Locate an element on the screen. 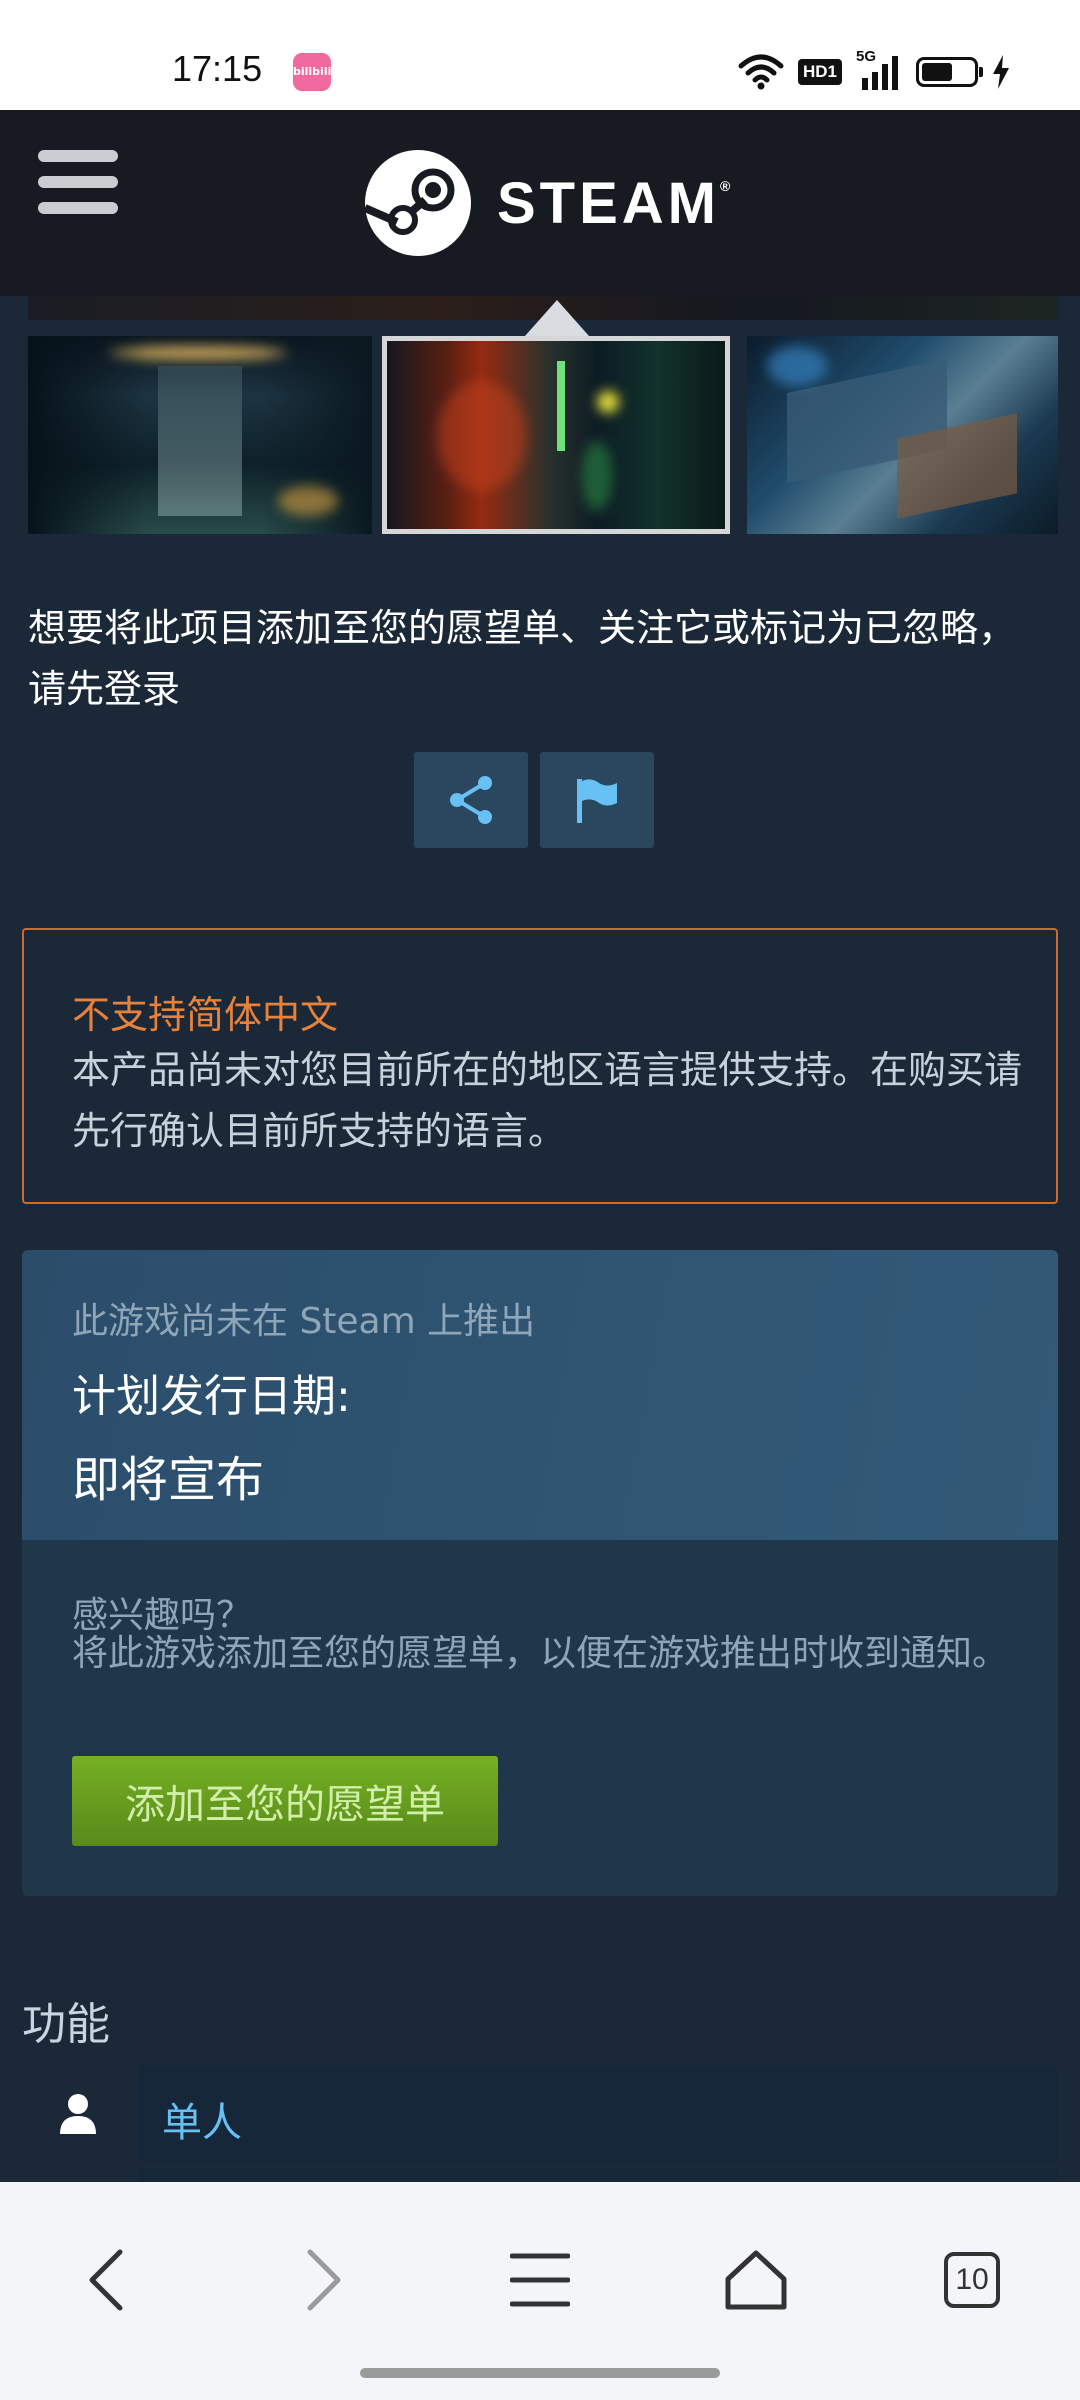 The width and height of the screenshot is (1080, 2400). next-feature-row-edge is located at coordinates (598, 2175).